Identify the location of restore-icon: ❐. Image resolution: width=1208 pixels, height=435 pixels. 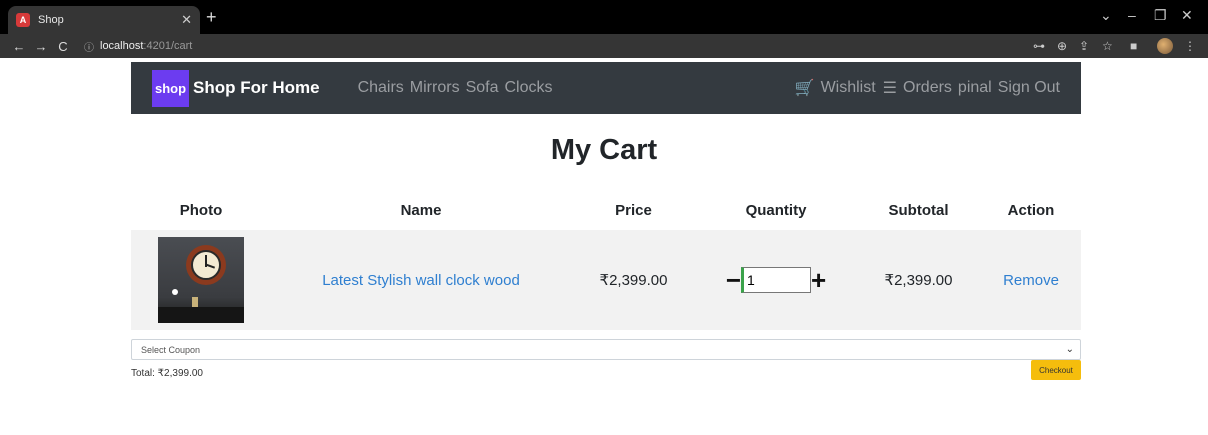
(1160, 15).